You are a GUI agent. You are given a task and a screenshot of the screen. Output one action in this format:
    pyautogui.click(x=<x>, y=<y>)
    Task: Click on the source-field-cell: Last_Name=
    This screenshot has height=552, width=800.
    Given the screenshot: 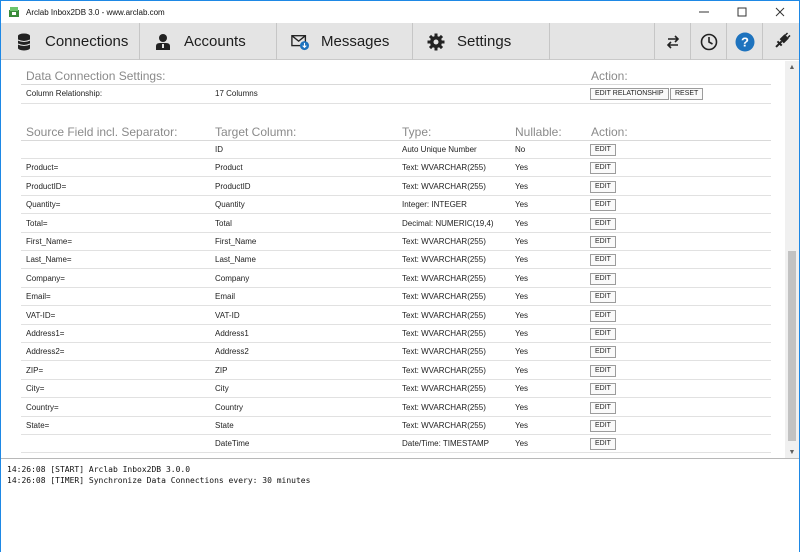 What is the action you would take?
    pyautogui.click(x=49, y=260)
    